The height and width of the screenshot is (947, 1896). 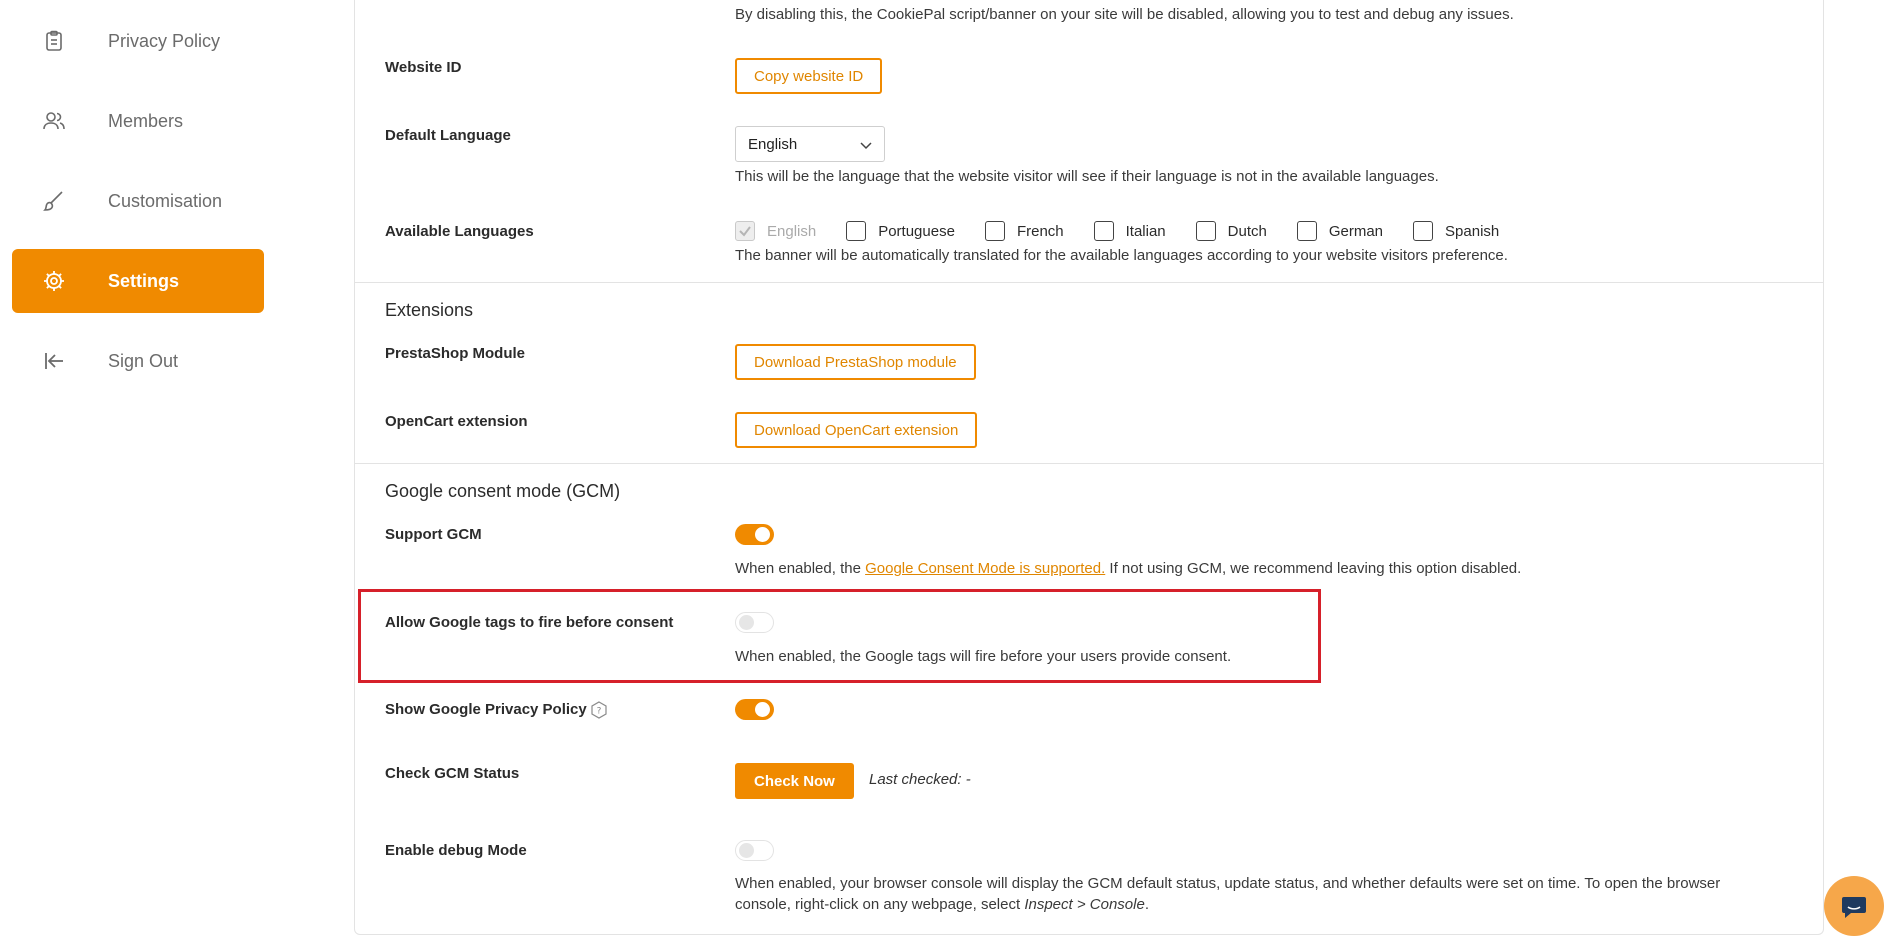 I want to click on users-icon, so click(x=54, y=121).